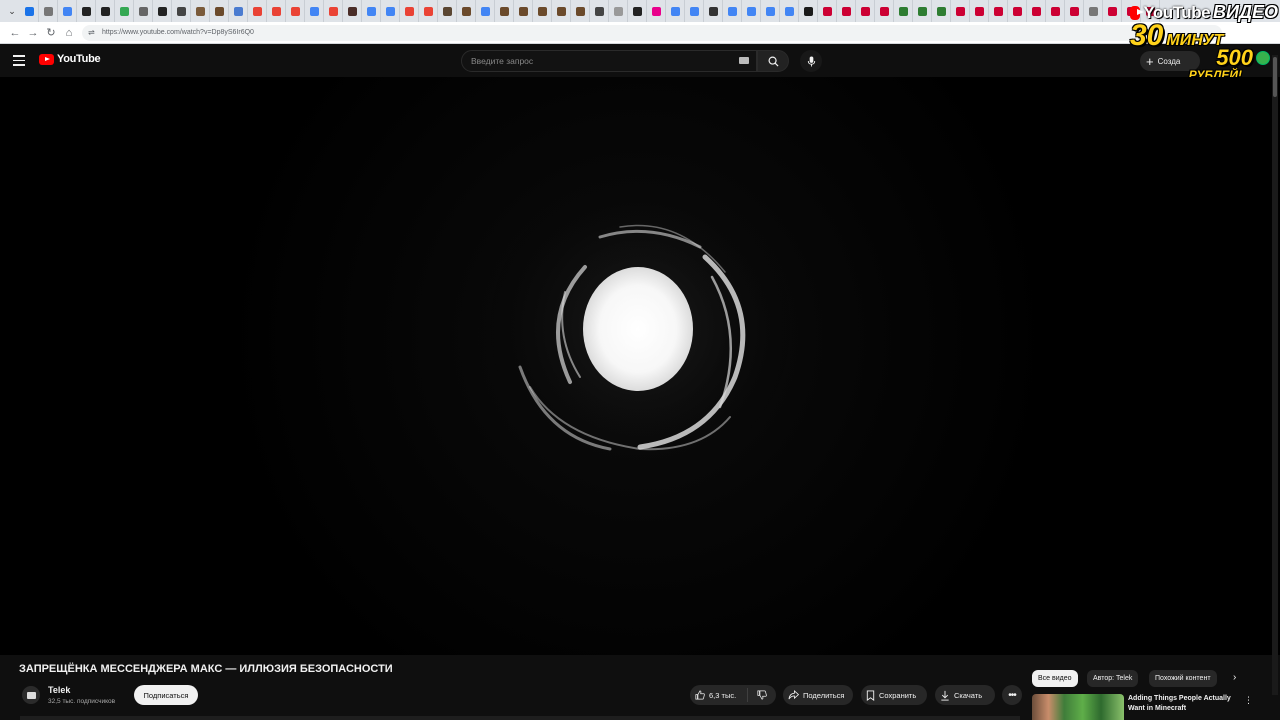 Image resolution: width=1280 pixels, height=720 pixels. What do you see at coordinates (19, 60) in the screenshot?
I see `menu-icon` at bounding box center [19, 60].